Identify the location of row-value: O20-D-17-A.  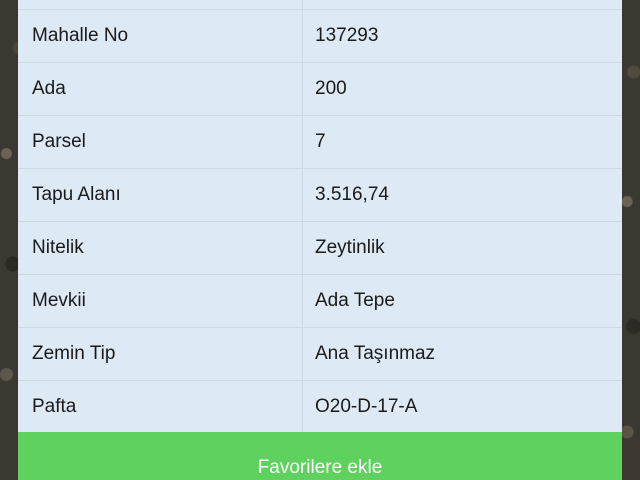
(462, 407).